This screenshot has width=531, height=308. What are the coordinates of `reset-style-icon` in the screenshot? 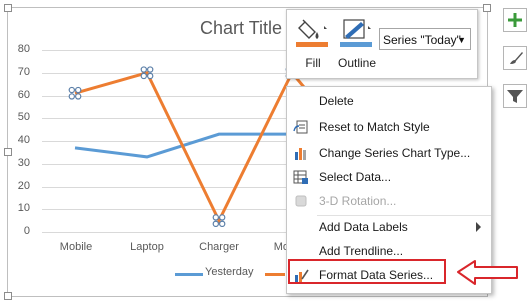 It's located at (300, 127).